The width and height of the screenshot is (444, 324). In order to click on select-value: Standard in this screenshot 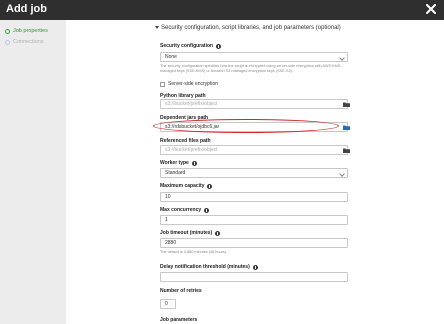, I will do `click(175, 173)`.